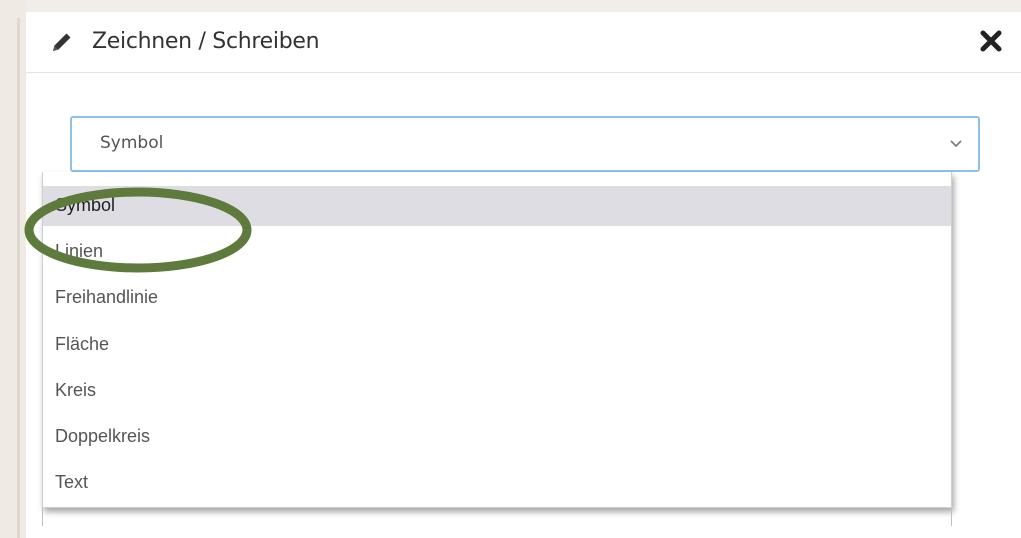 The image size is (1021, 538). I want to click on draw-mode-select: Symbol, so click(525, 144).